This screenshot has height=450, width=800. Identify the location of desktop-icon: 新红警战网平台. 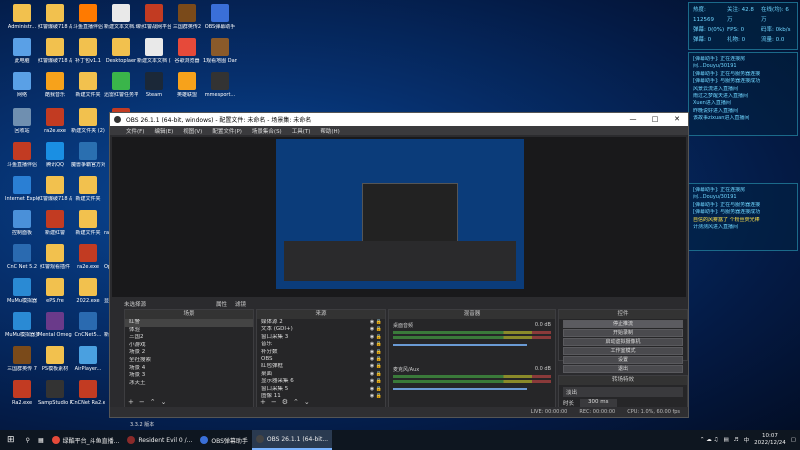
(154, 17).